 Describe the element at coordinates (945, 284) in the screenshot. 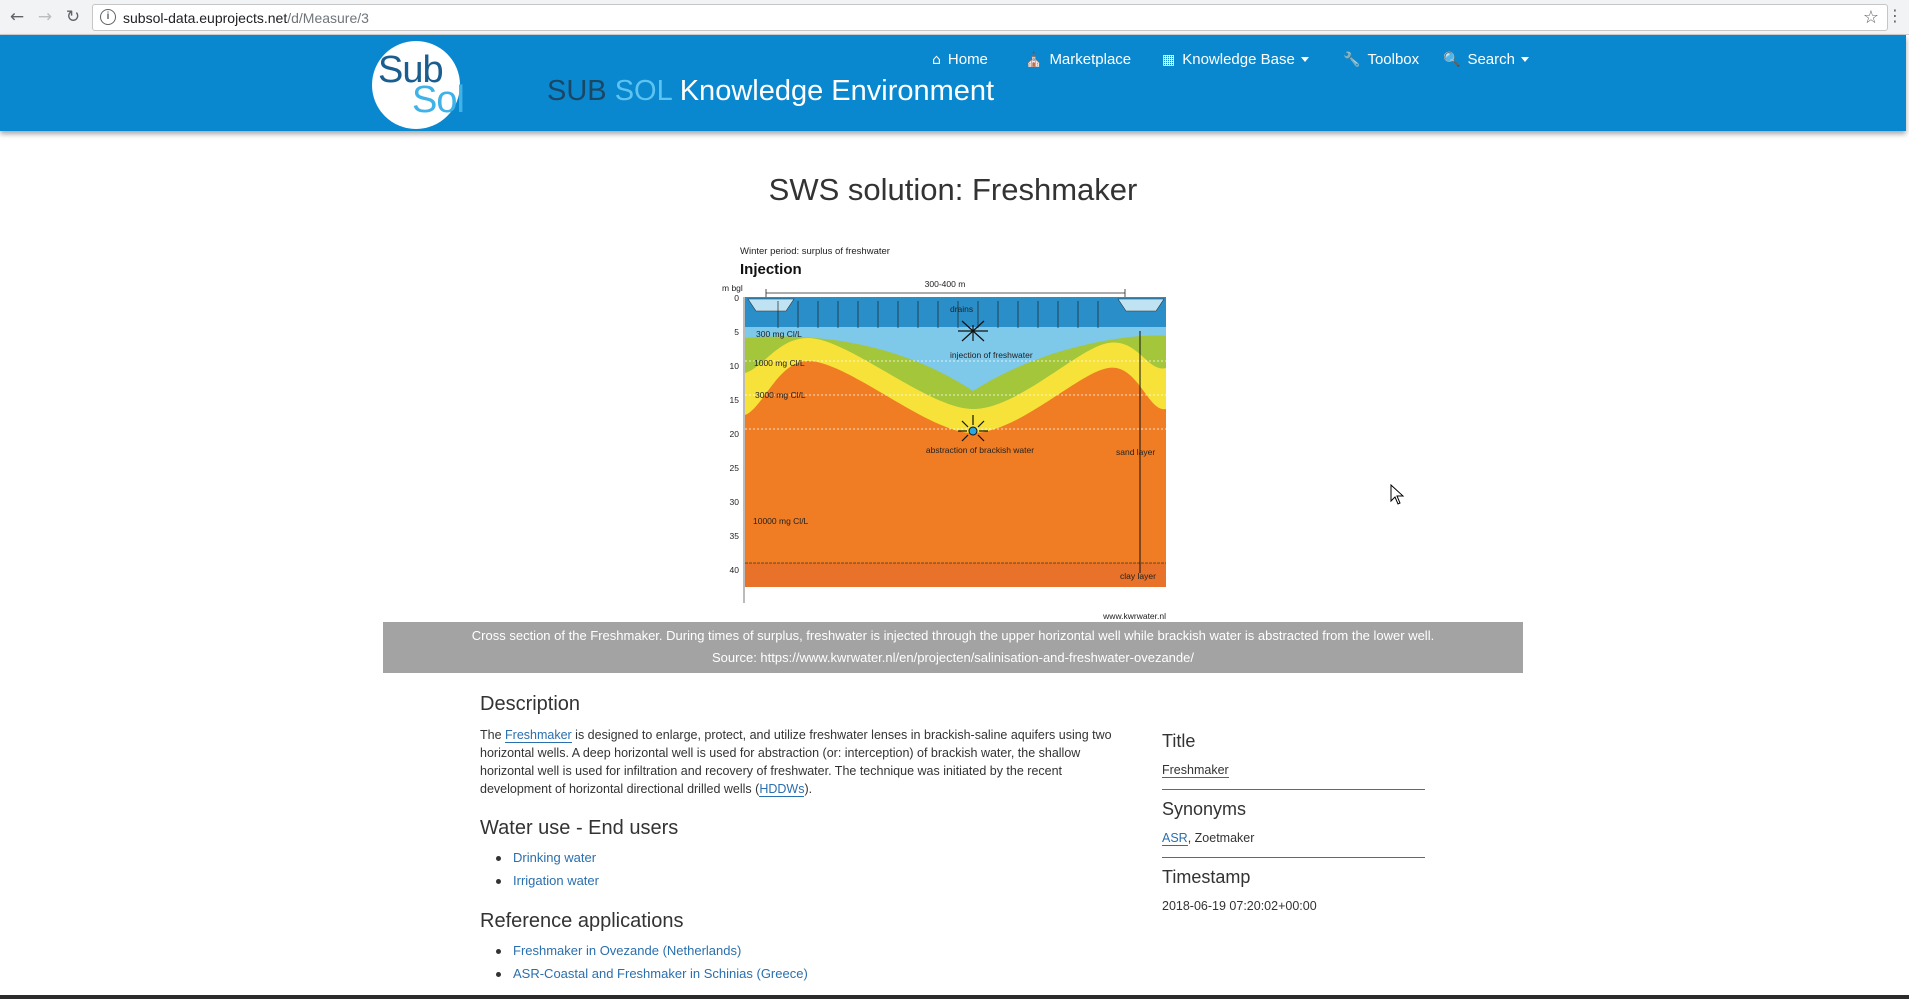

I see `width-label: 300-400 m` at that location.